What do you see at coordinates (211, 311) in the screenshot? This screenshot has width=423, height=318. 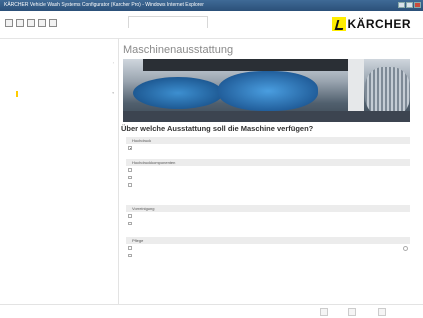 I see `footer-bar` at bounding box center [211, 311].